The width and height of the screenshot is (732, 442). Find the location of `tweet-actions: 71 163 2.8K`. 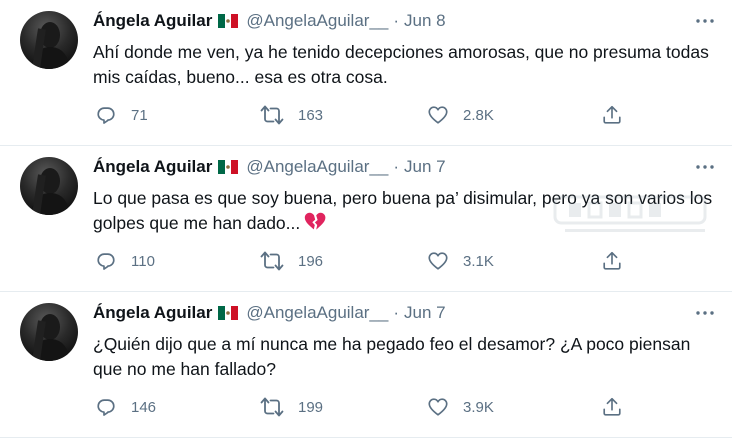

tweet-actions: 71 163 2.8K is located at coordinates (357, 115).